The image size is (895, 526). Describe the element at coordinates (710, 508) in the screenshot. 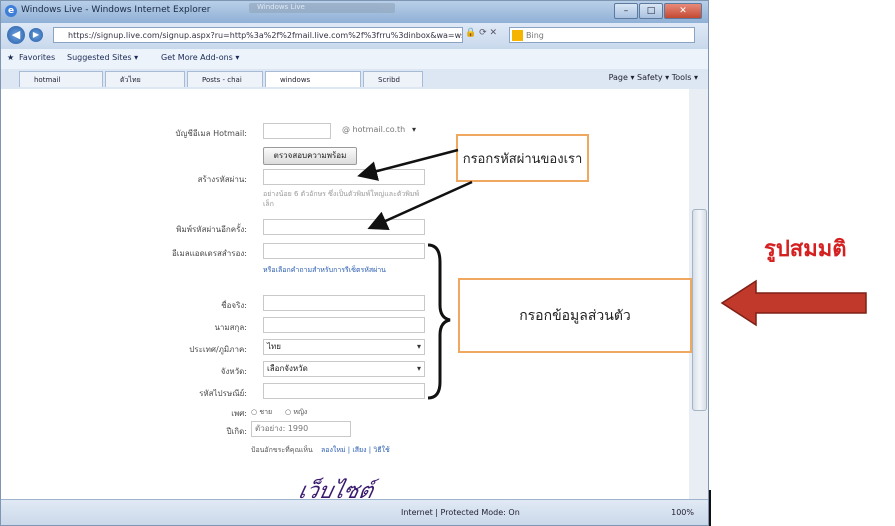

I see `divider-line` at that location.